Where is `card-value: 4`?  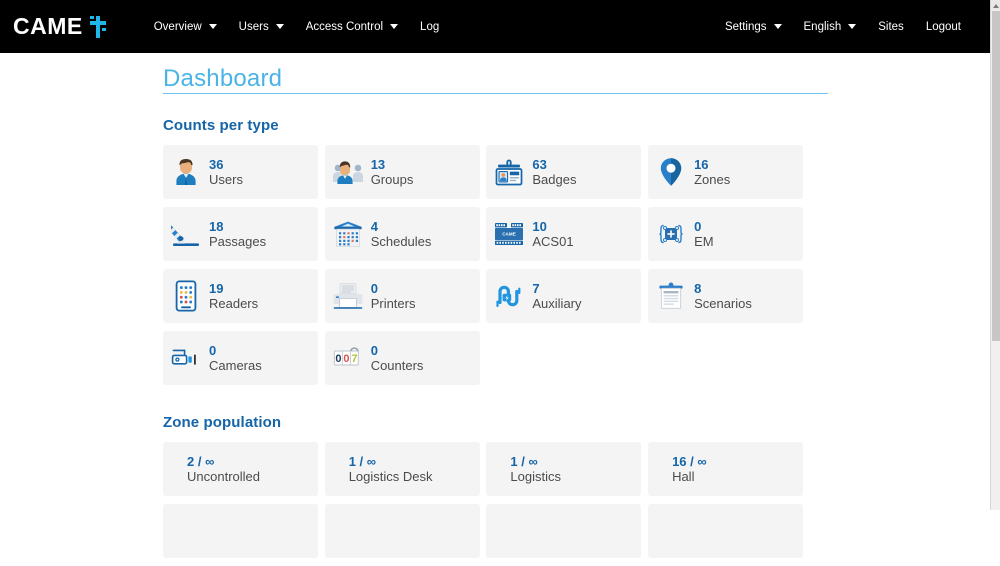 card-value: 4 is located at coordinates (374, 226).